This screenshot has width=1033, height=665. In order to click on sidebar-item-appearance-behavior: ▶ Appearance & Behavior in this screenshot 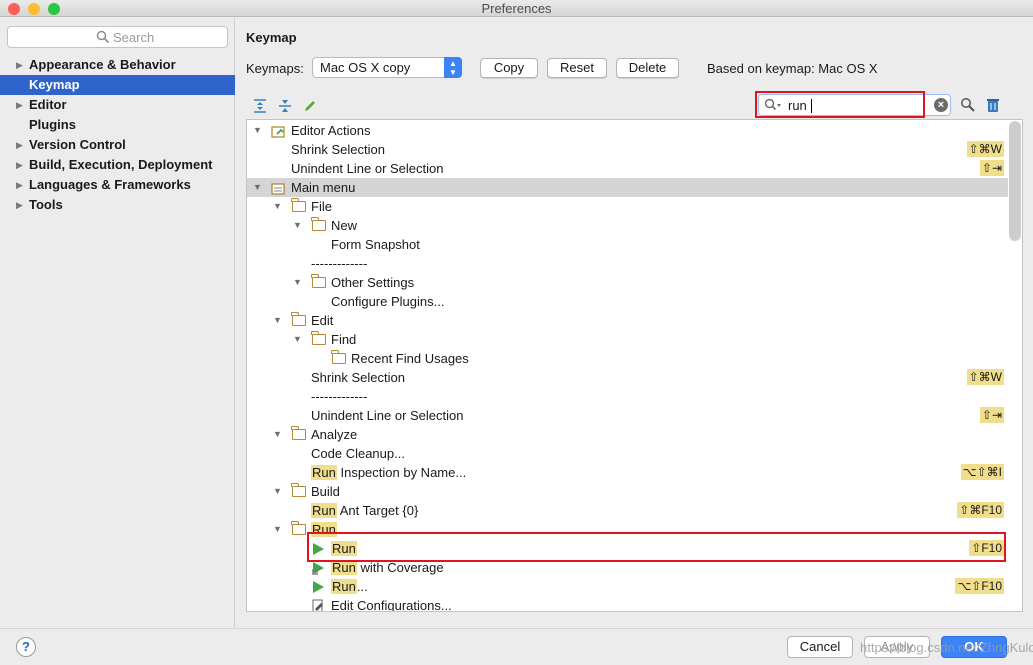, I will do `click(117, 65)`.